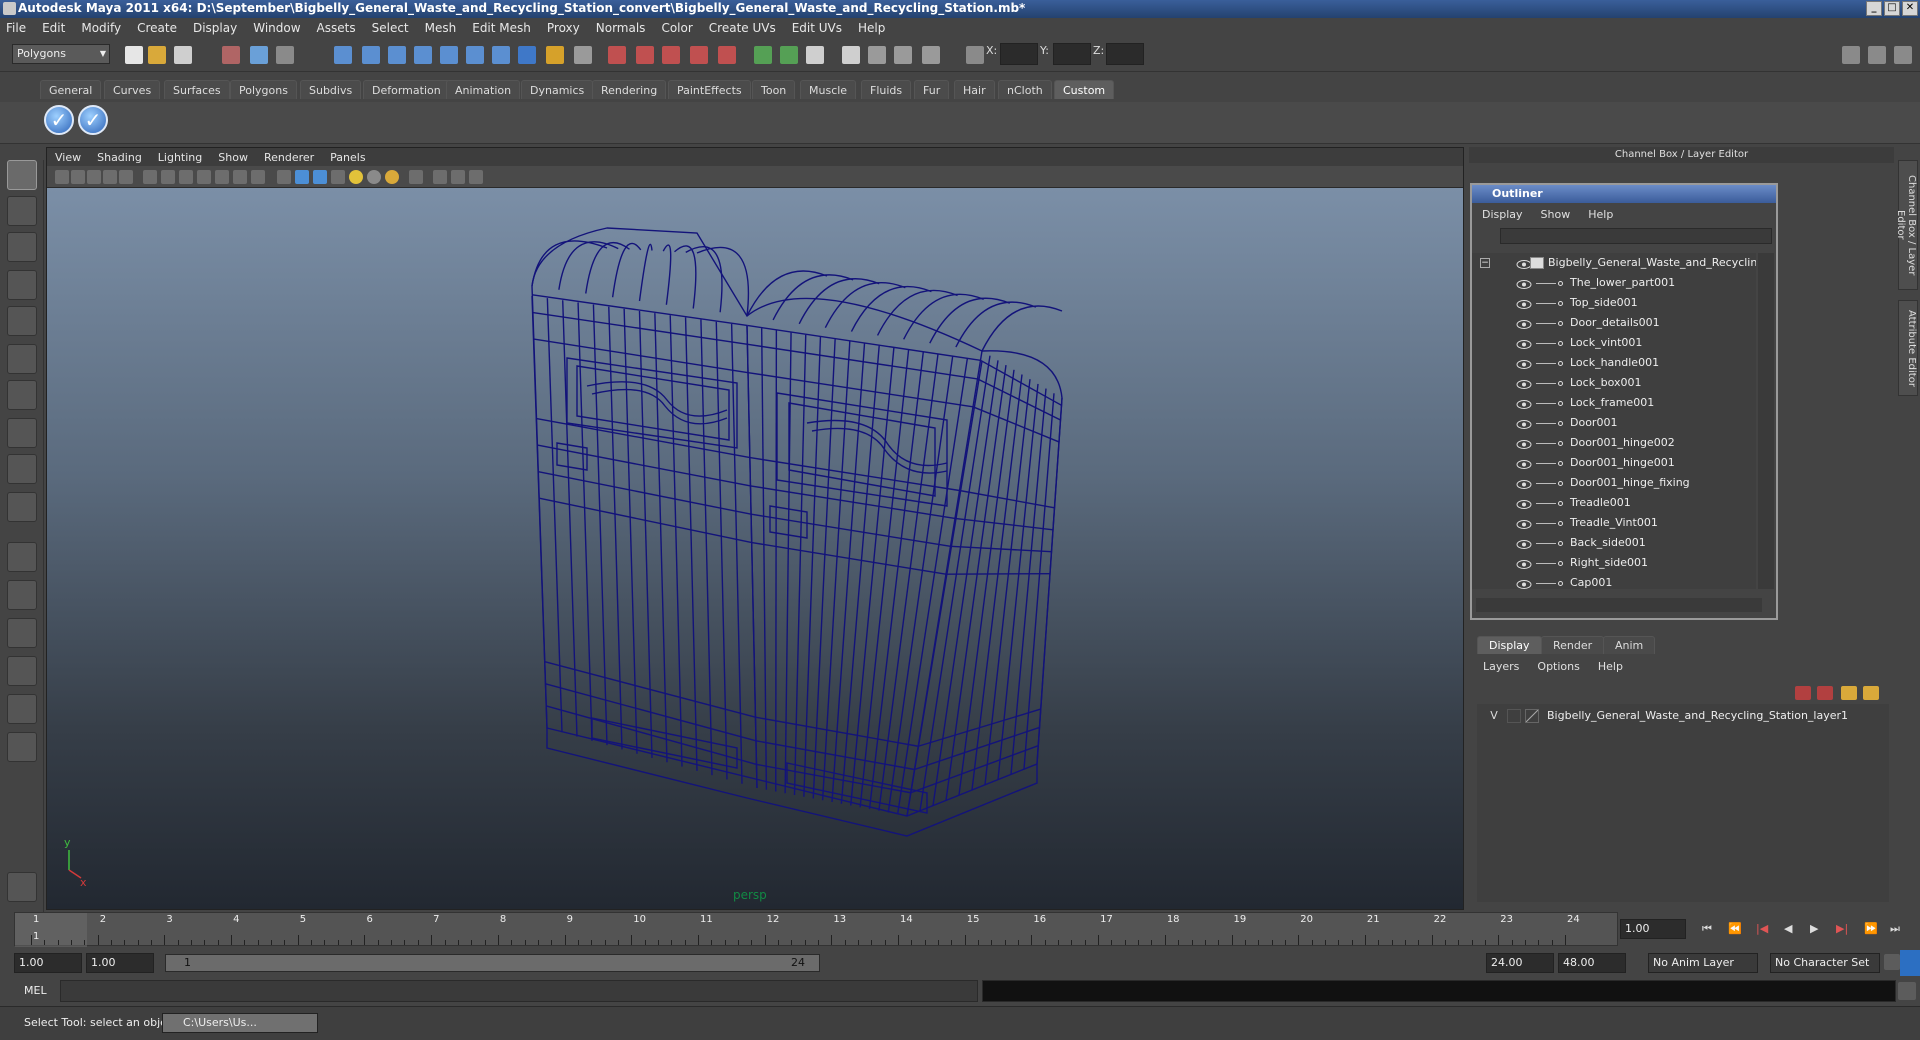 The width and height of the screenshot is (1920, 1040). I want to click on snap-to-curve-icon, so click(371, 55).